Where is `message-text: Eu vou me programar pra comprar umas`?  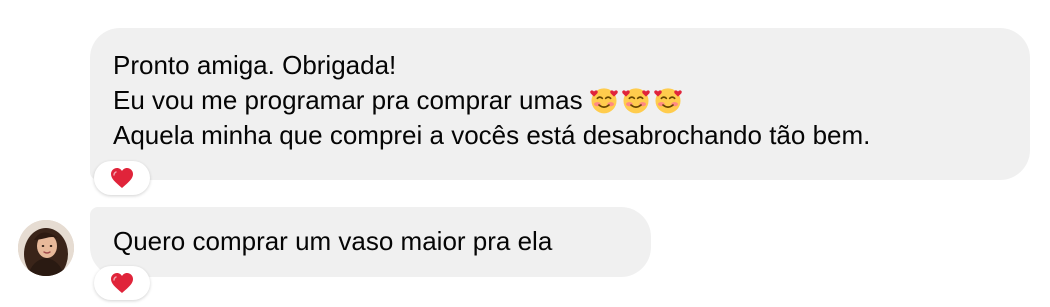
message-text: Eu vou me programar pra comprar umas is located at coordinates (348, 100).